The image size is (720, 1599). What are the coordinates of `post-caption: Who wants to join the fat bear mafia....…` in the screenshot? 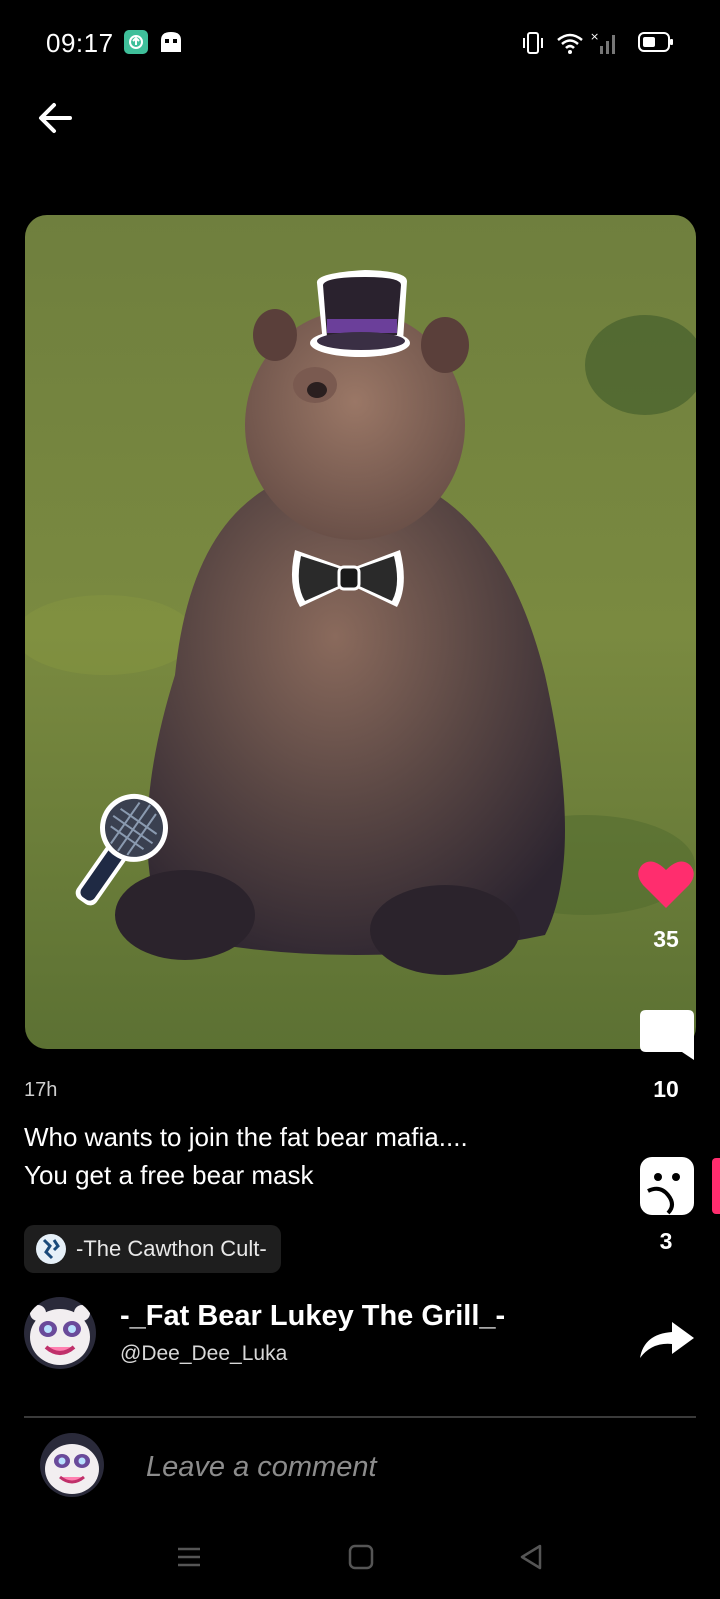 It's located at (304, 1156).